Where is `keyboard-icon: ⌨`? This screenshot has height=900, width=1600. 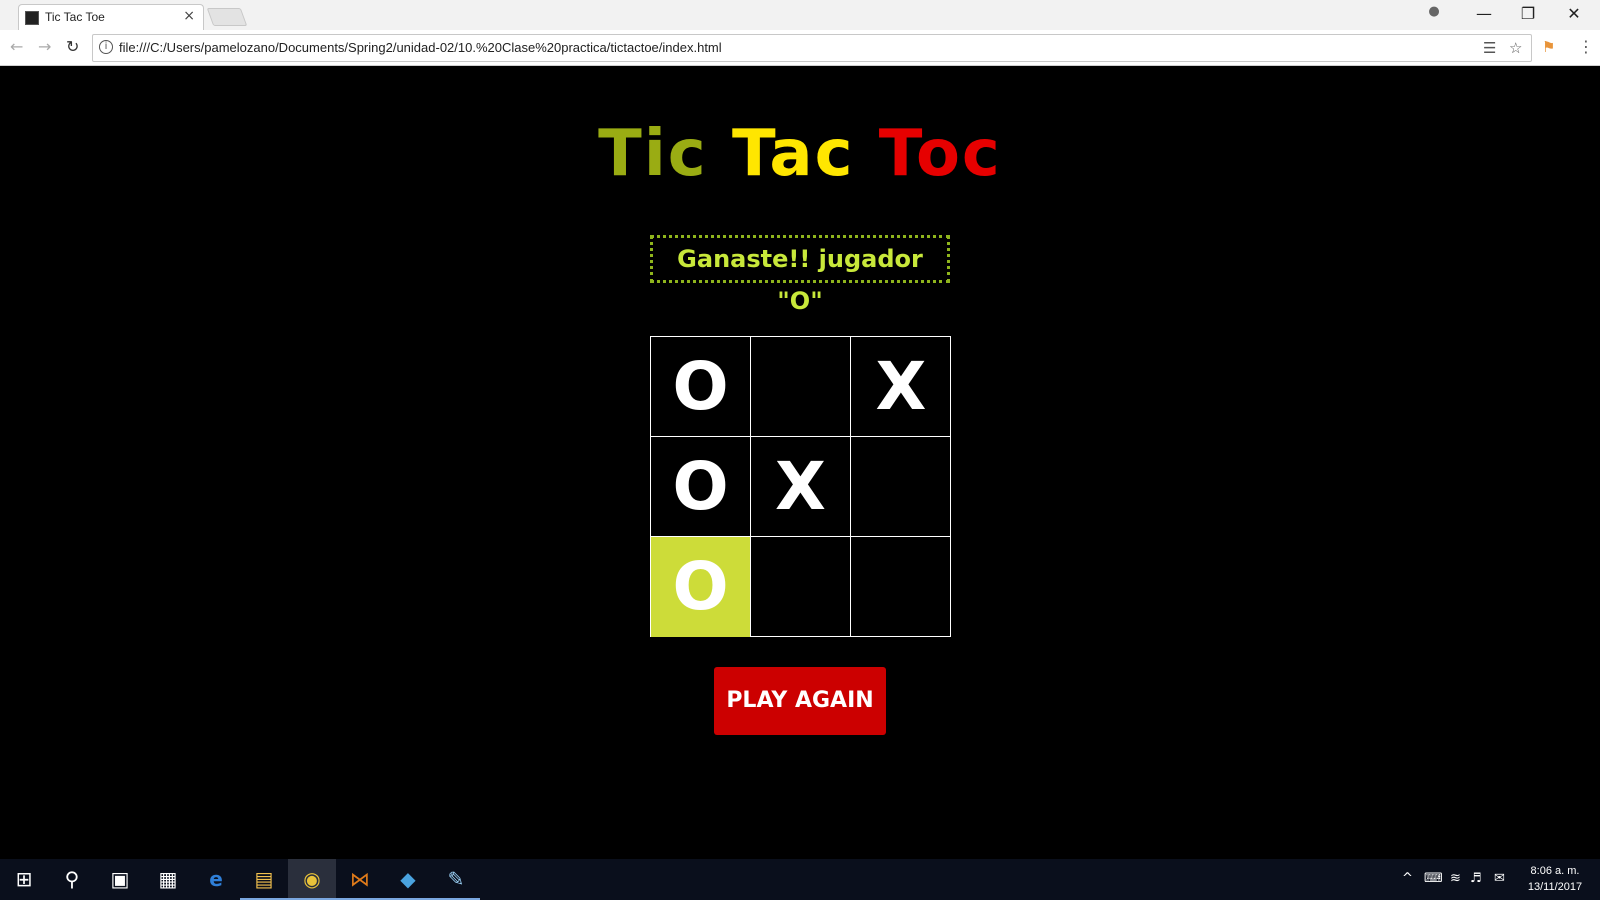 keyboard-icon: ⌨ is located at coordinates (1433, 878).